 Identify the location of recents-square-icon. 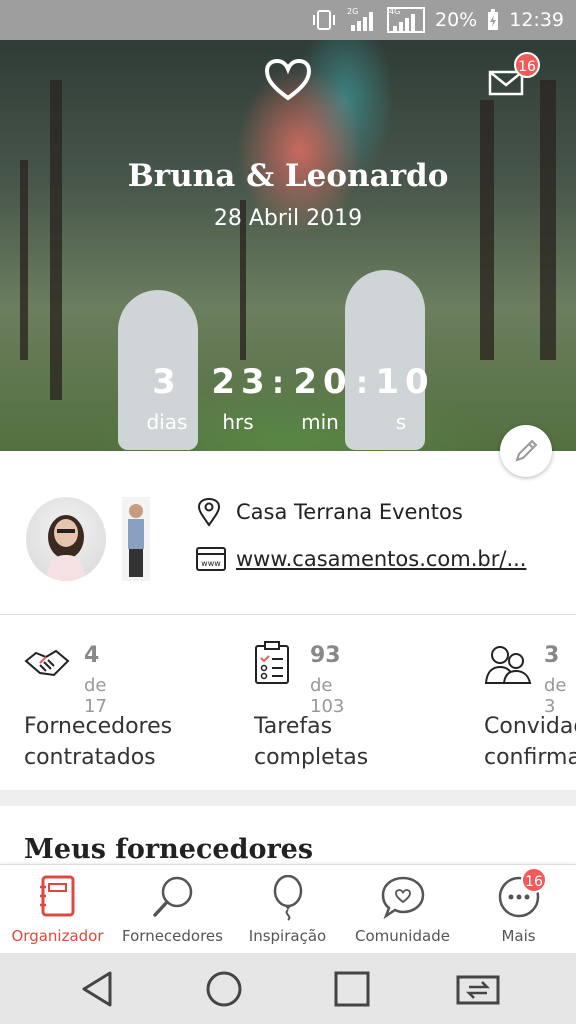
(352, 989).